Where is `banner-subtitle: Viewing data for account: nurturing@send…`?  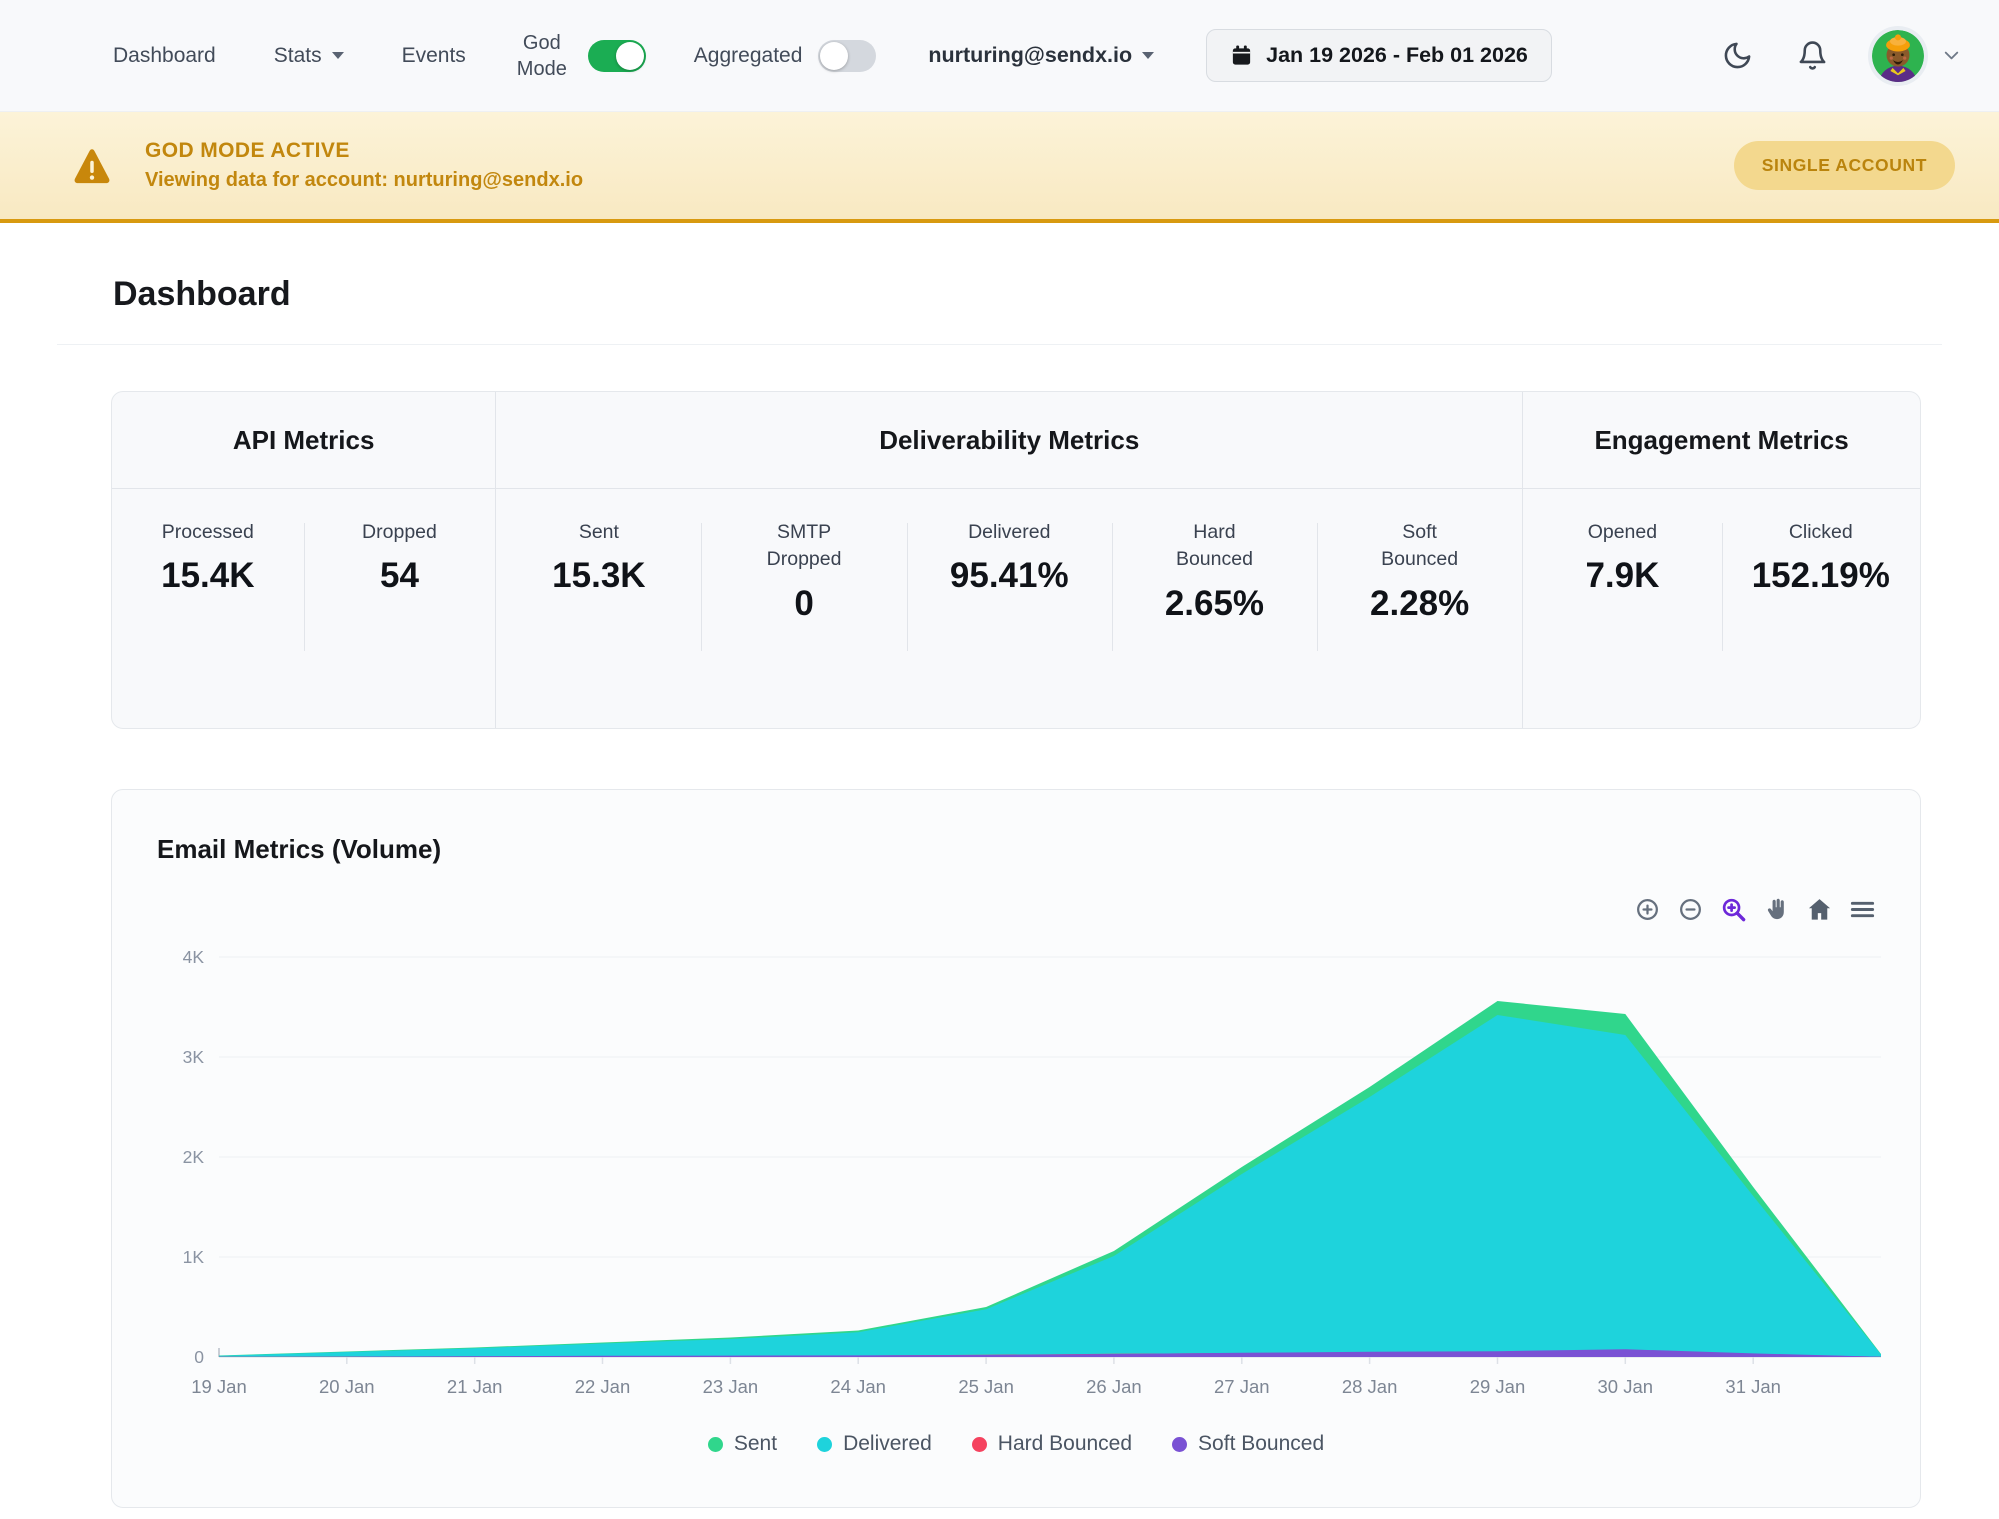 banner-subtitle: Viewing data for account: nurturing@send… is located at coordinates (364, 180).